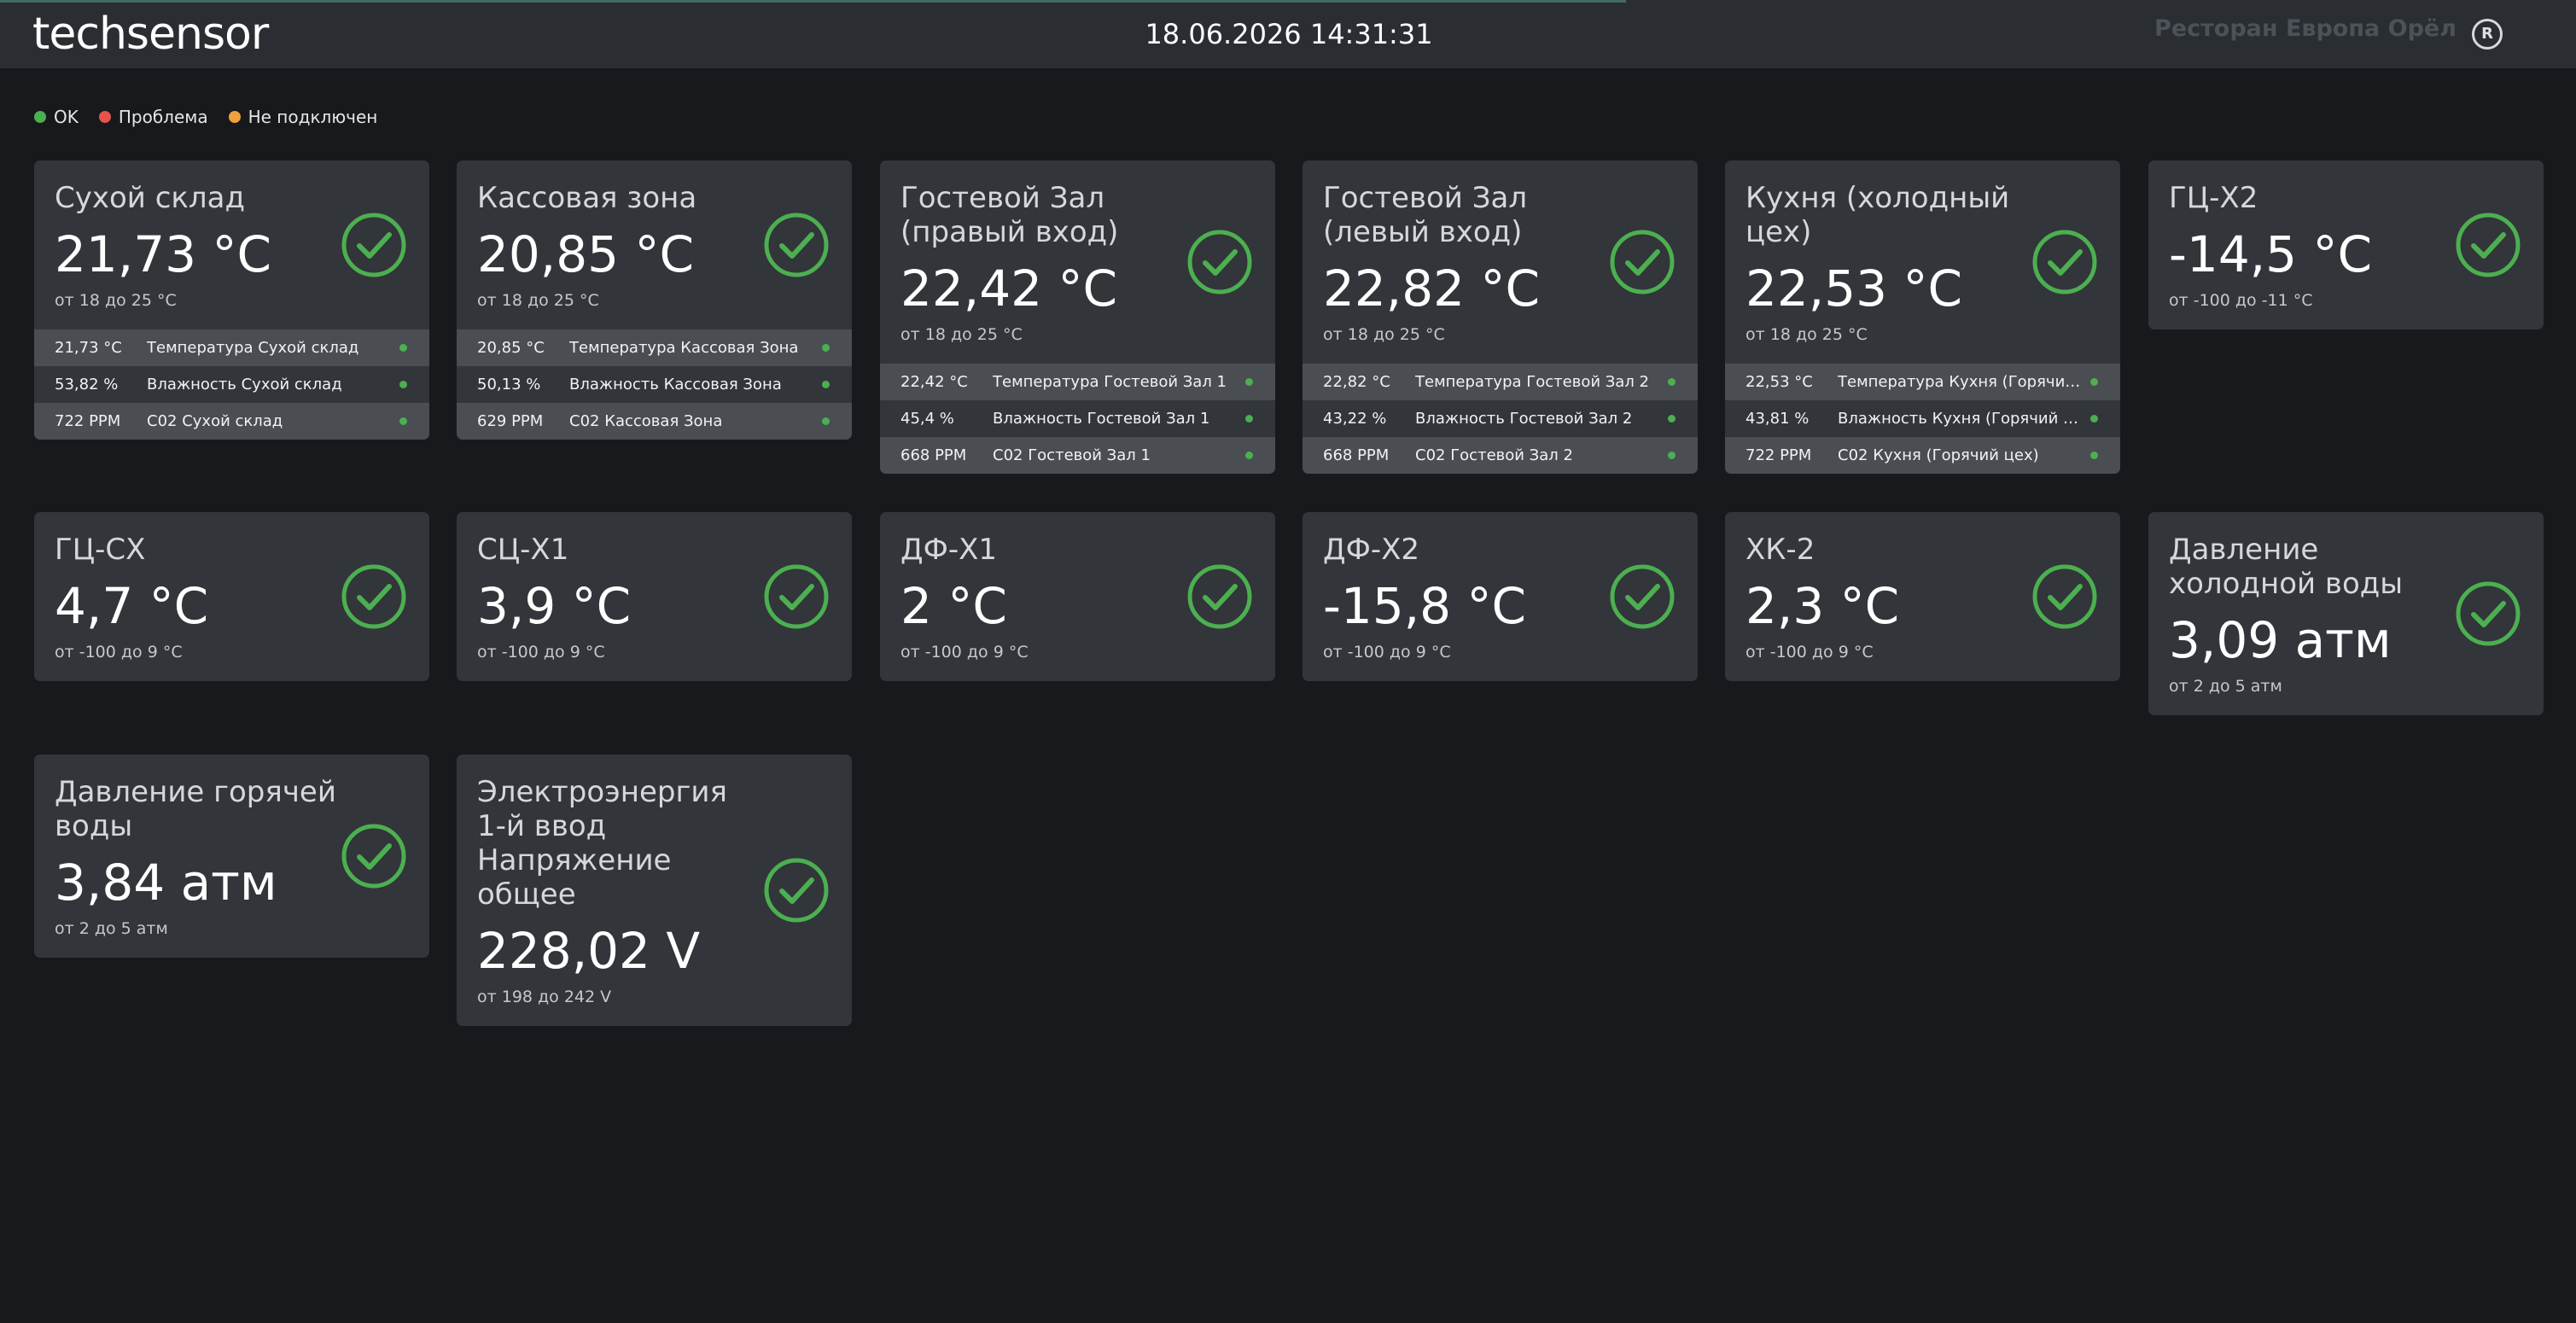 The image size is (2576, 1323). I want to click on status-legend: OK Проблема Не подключен, so click(216, 117).